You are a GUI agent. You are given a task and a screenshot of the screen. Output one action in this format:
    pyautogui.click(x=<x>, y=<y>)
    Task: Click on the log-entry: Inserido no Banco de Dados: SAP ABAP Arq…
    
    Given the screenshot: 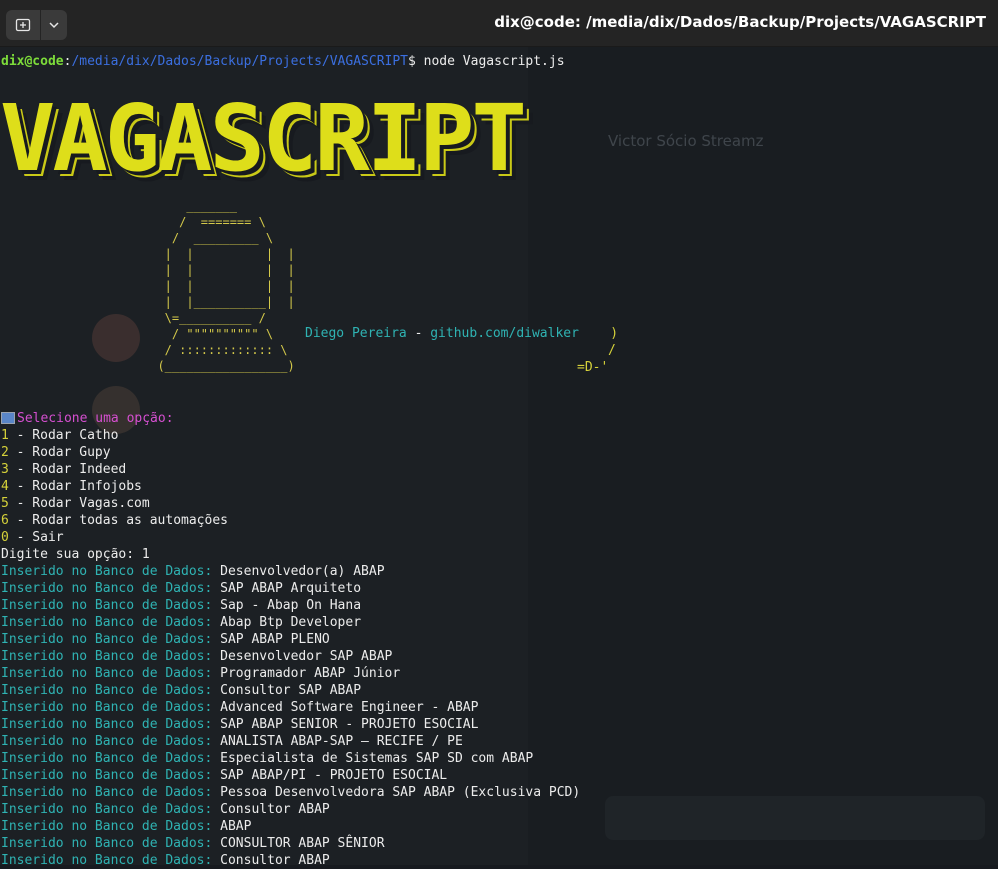 What is the action you would take?
    pyautogui.click(x=290, y=588)
    